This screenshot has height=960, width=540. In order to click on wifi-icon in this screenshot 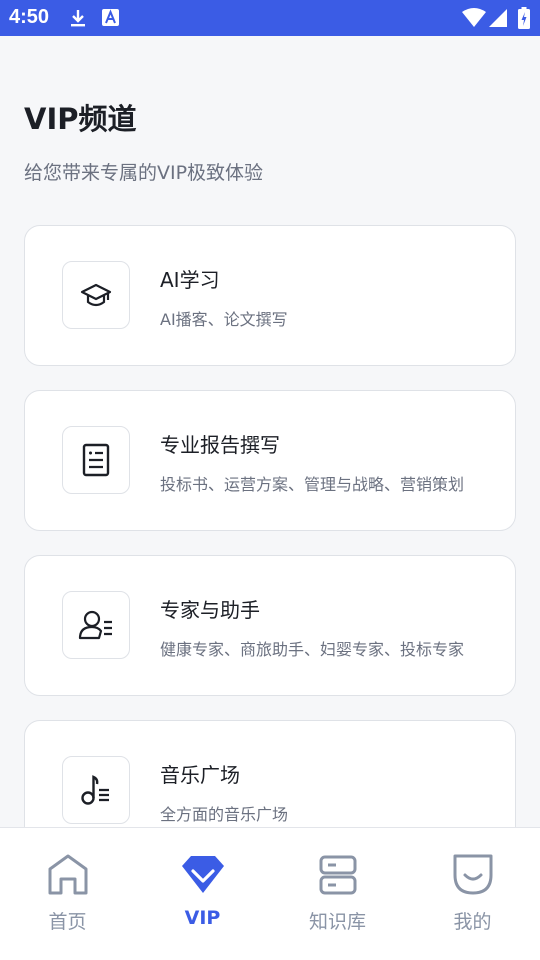, I will do `click(474, 17)`.